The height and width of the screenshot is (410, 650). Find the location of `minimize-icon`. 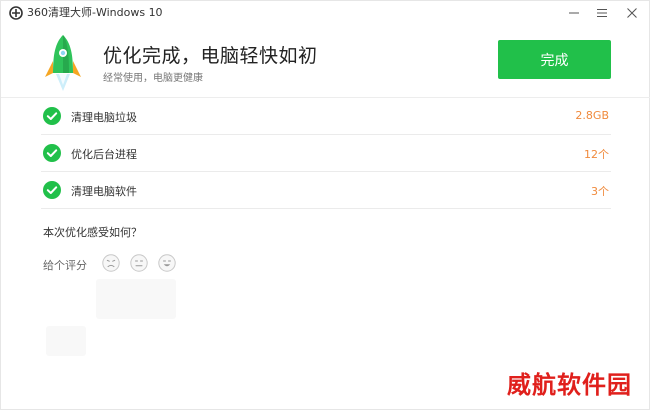

minimize-icon is located at coordinates (574, 13).